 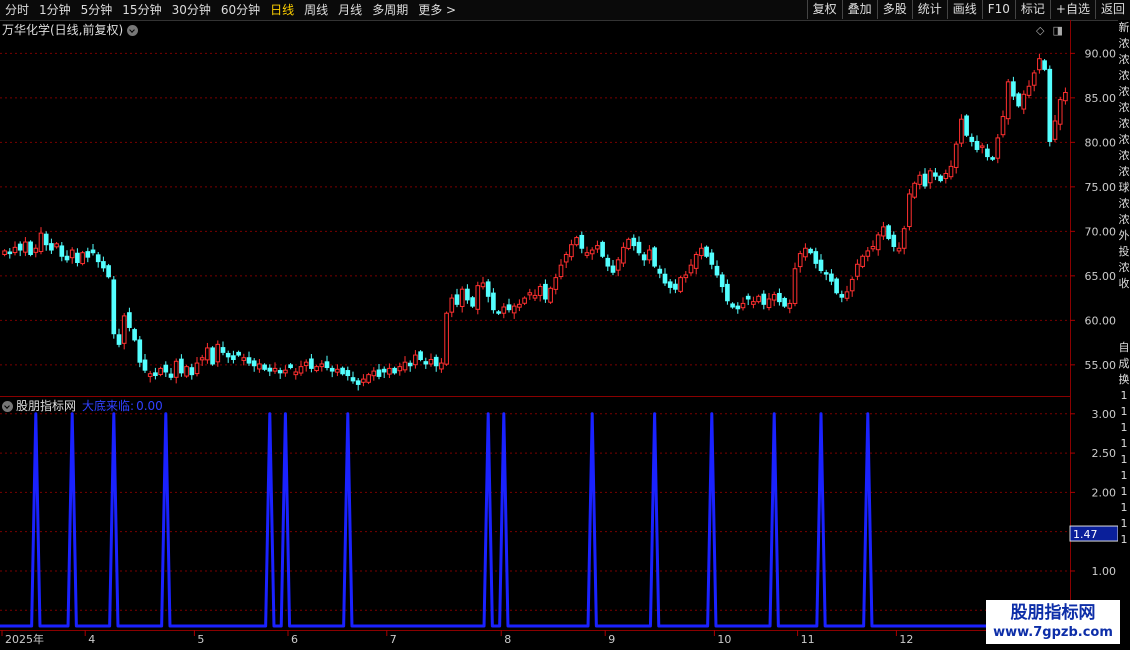 I want to click on watermark: 股朋指标网 www.7gpzb.com, so click(x=1053, y=622).